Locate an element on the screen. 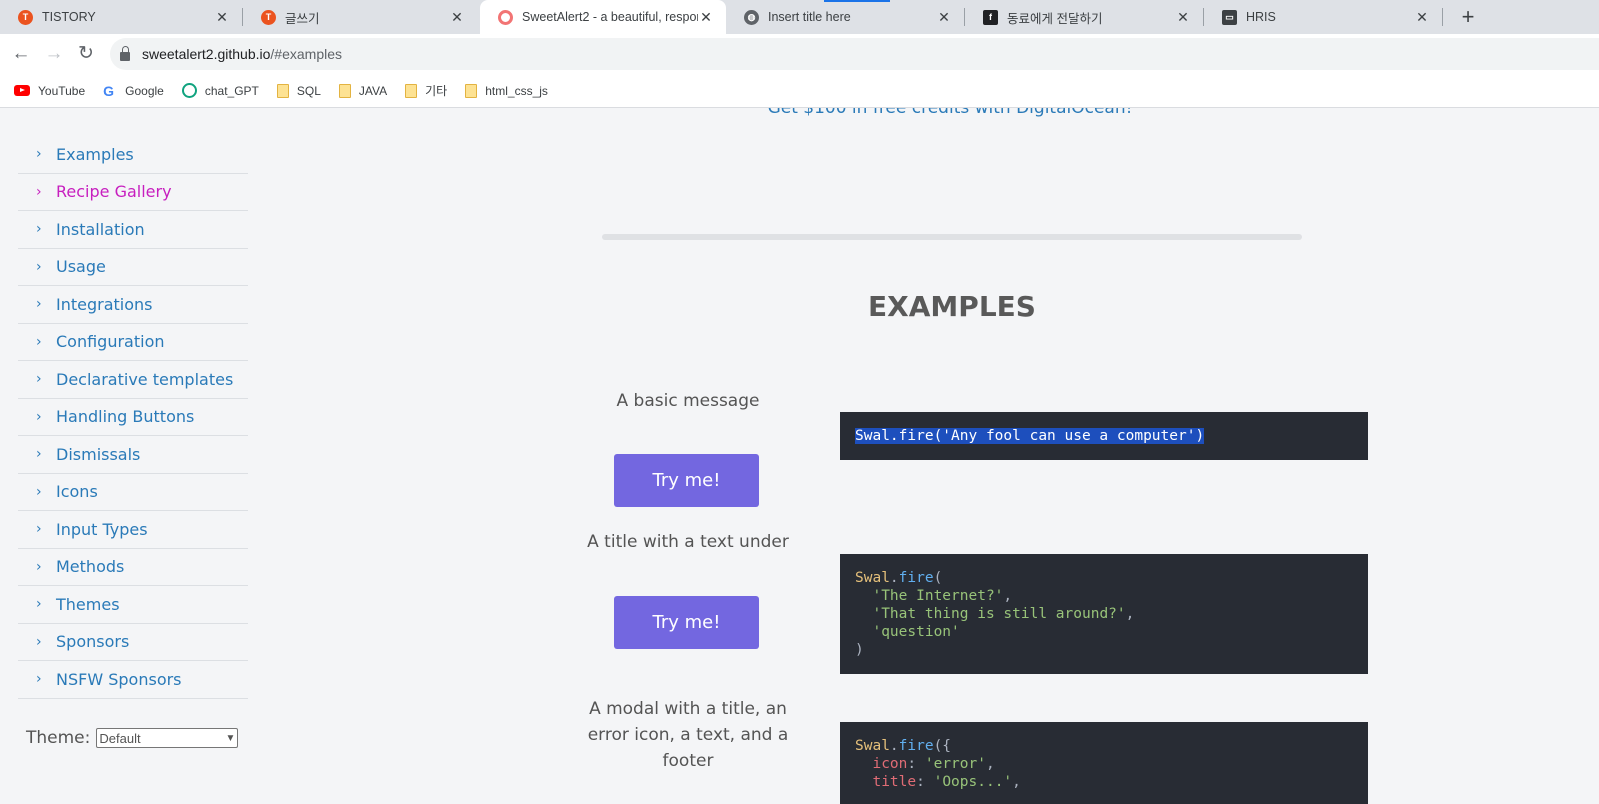  theme-select: Default ▼ is located at coordinates (167, 738).